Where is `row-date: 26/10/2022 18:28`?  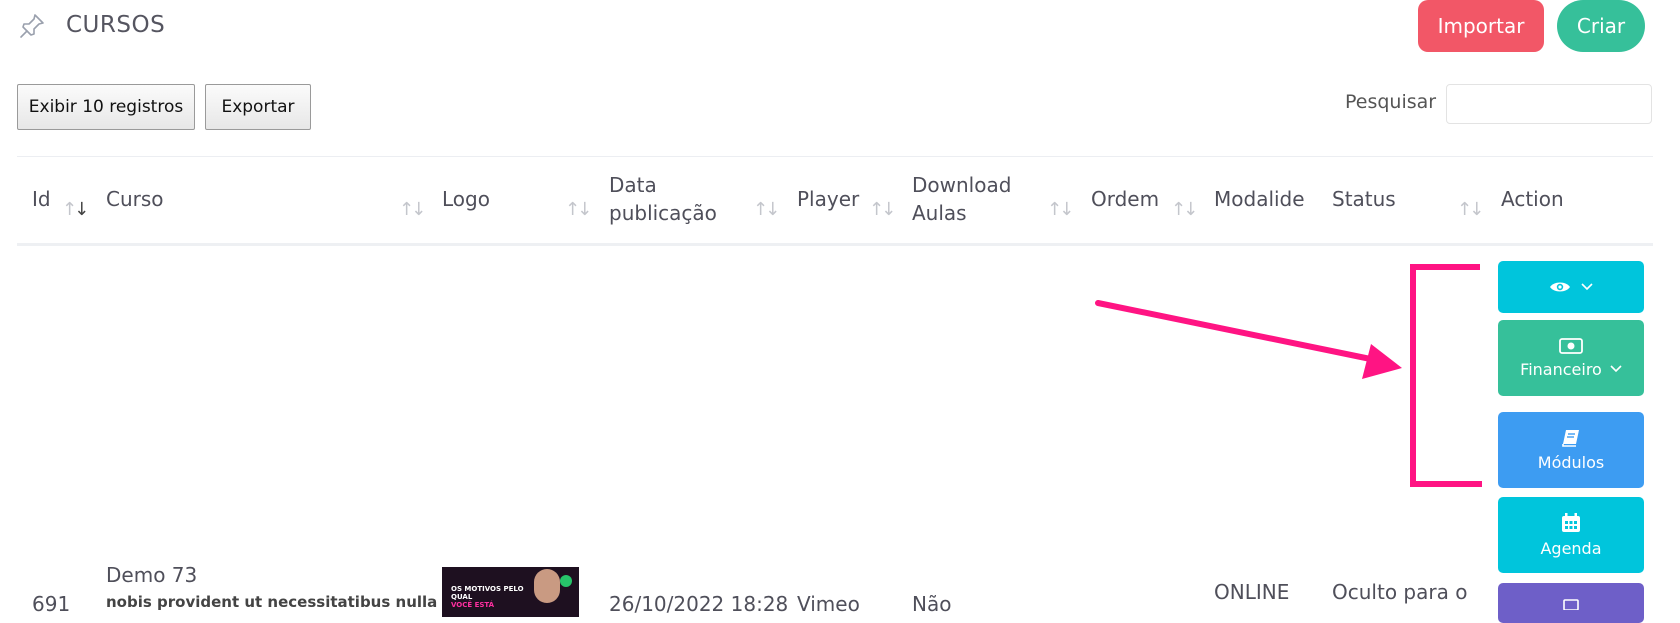 row-date: 26/10/2022 18:28 is located at coordinates (699, 604).